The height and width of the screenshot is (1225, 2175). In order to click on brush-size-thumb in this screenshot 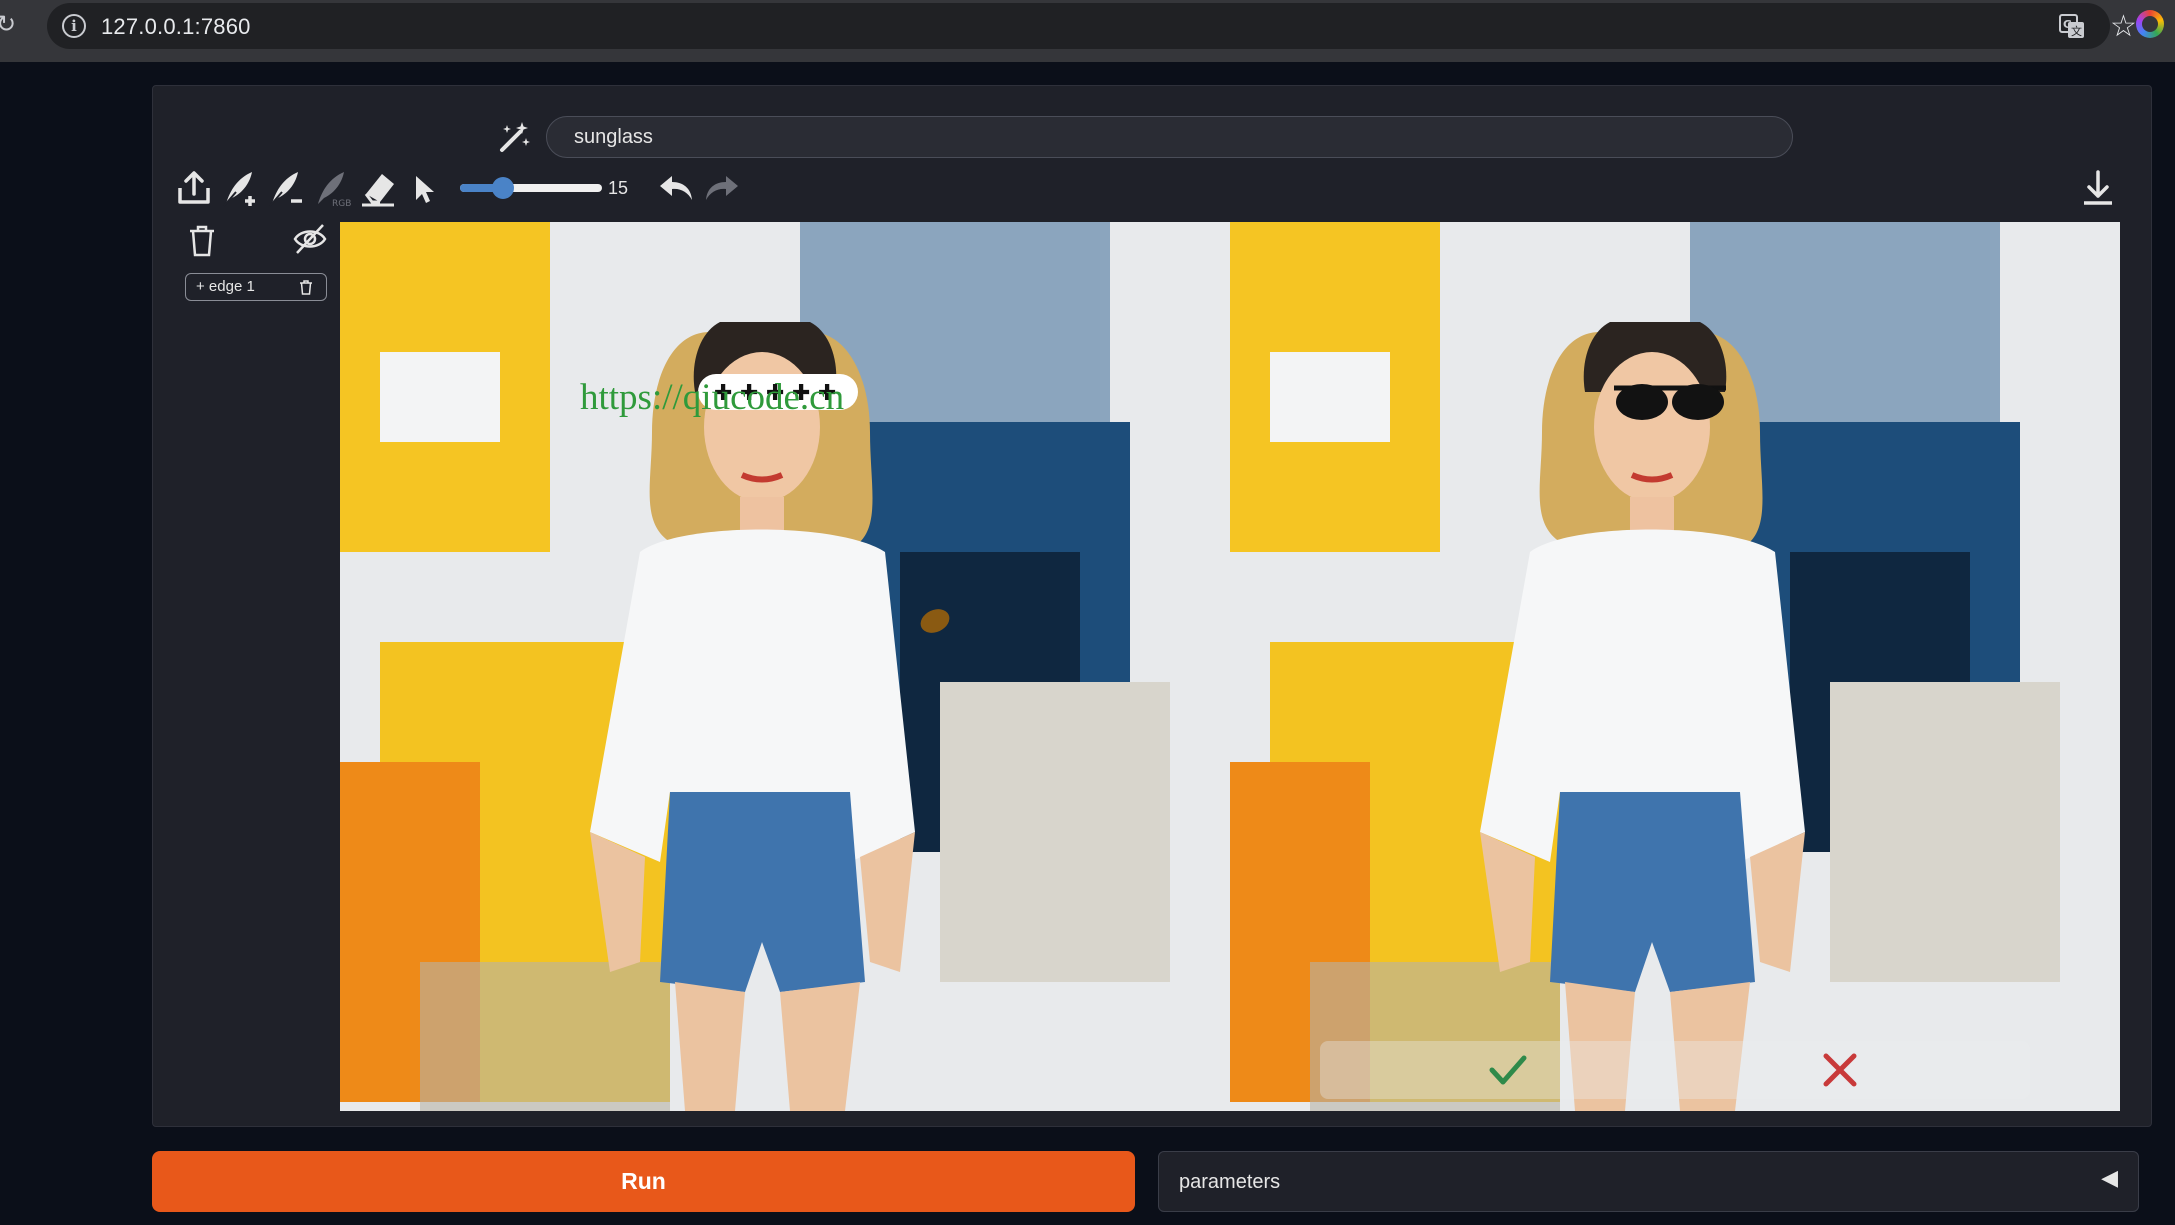, I will do `click(502, 188)`.